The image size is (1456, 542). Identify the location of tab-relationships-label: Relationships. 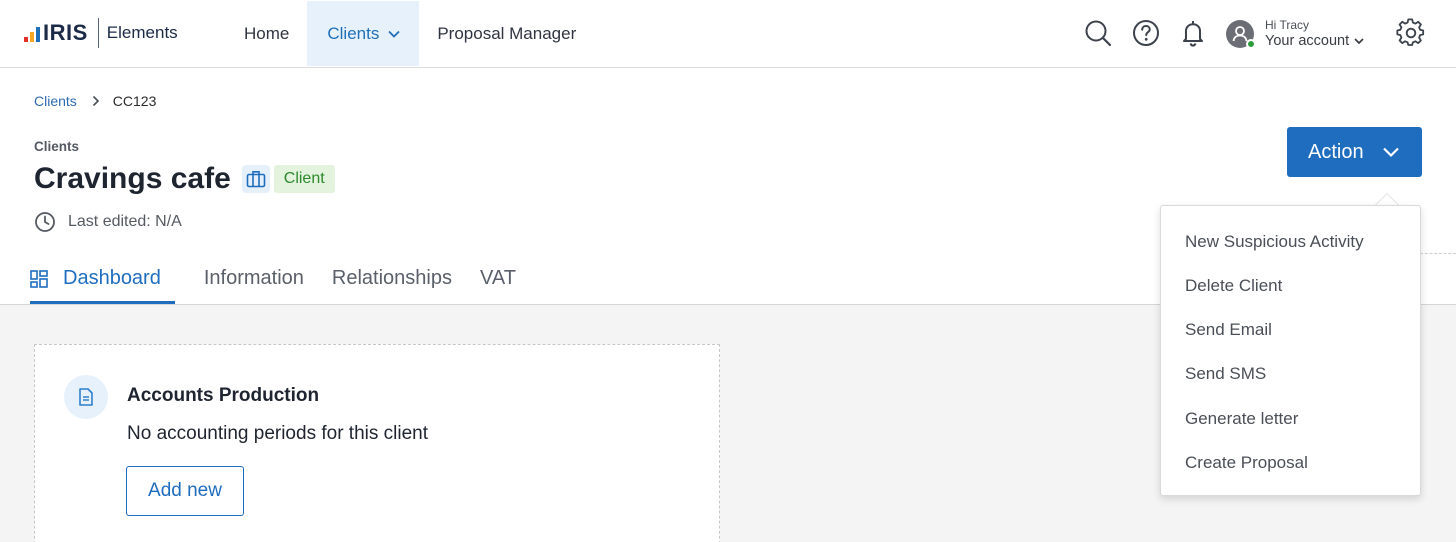
(391, 278).